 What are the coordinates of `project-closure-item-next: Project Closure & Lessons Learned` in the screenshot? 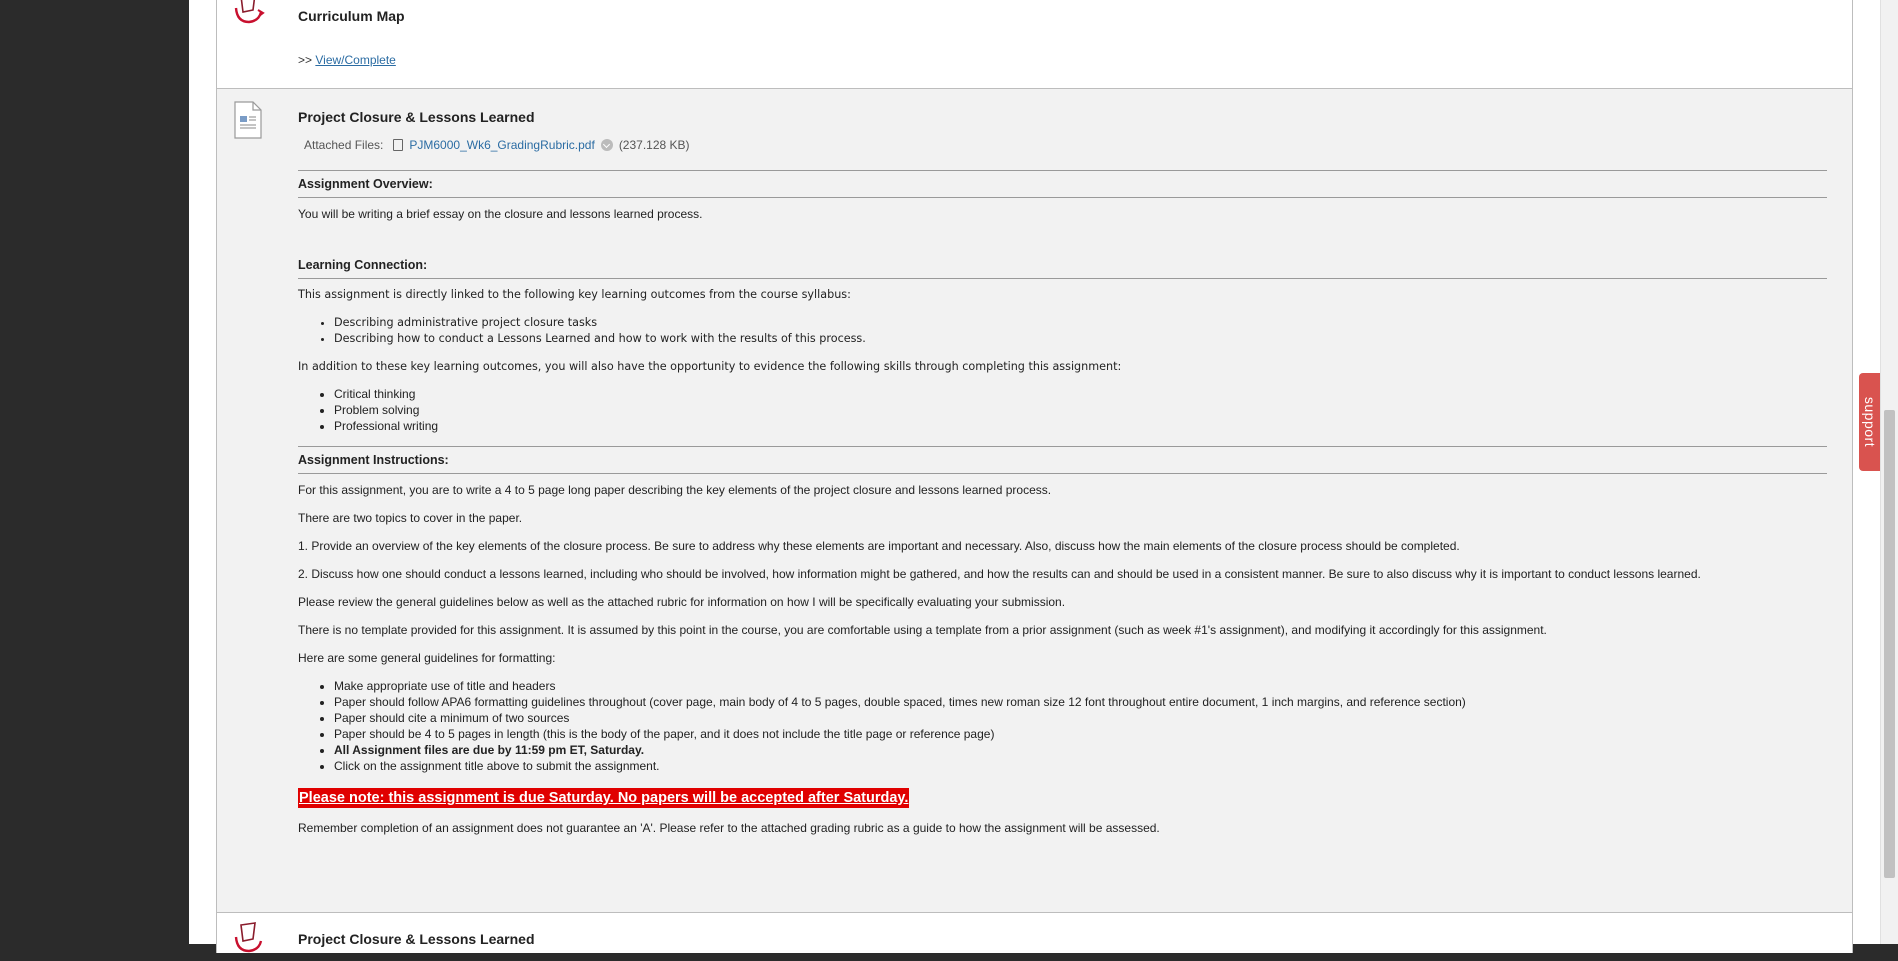 It's located at (1034, 933).